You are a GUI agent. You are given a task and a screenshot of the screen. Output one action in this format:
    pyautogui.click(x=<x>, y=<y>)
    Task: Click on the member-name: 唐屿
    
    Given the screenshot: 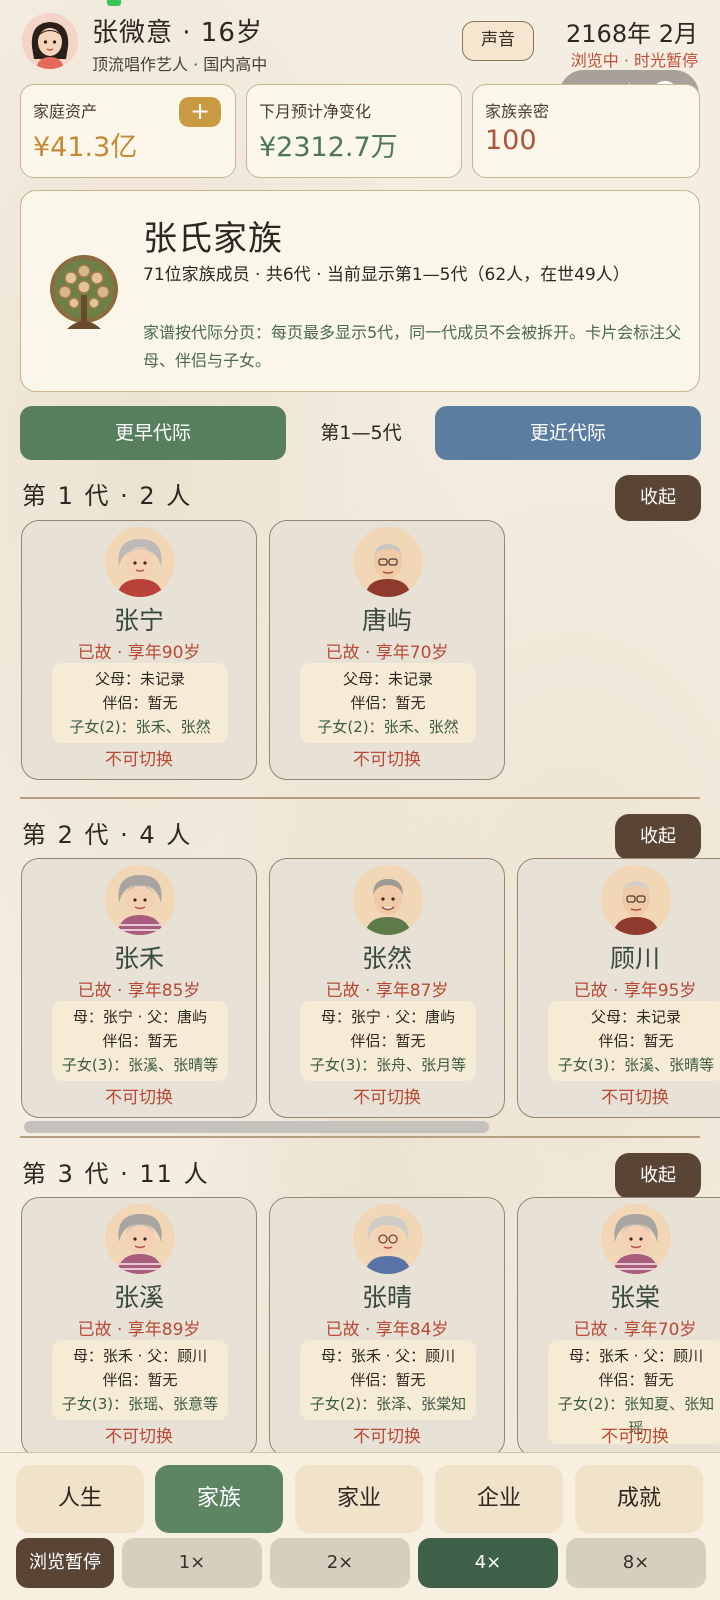 What is the action you would take?
    pyautogui.click(x=386, y=620)
    